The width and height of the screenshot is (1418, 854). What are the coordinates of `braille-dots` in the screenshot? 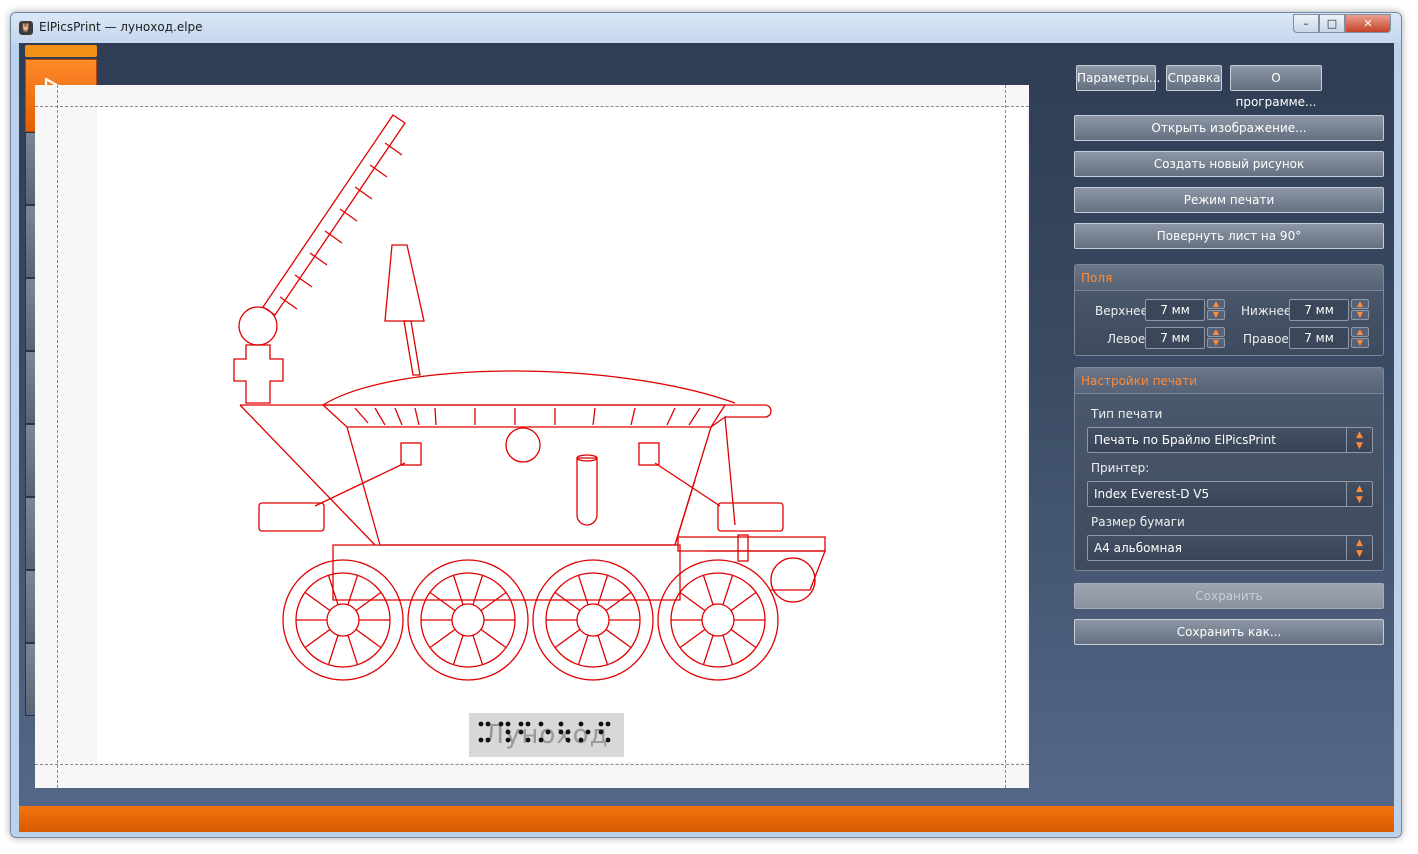 It's located at (544, 732).